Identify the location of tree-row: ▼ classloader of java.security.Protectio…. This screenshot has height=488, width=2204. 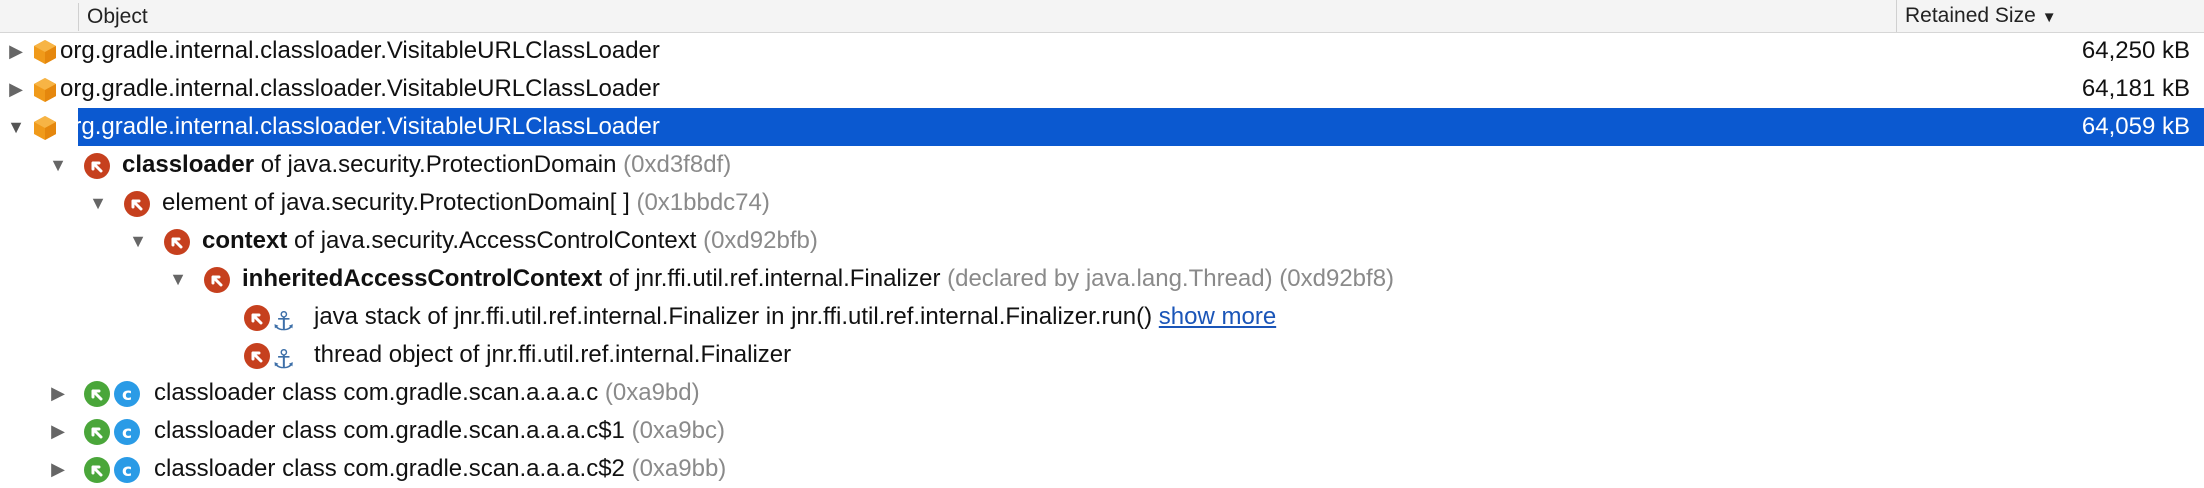
(1102, 165).